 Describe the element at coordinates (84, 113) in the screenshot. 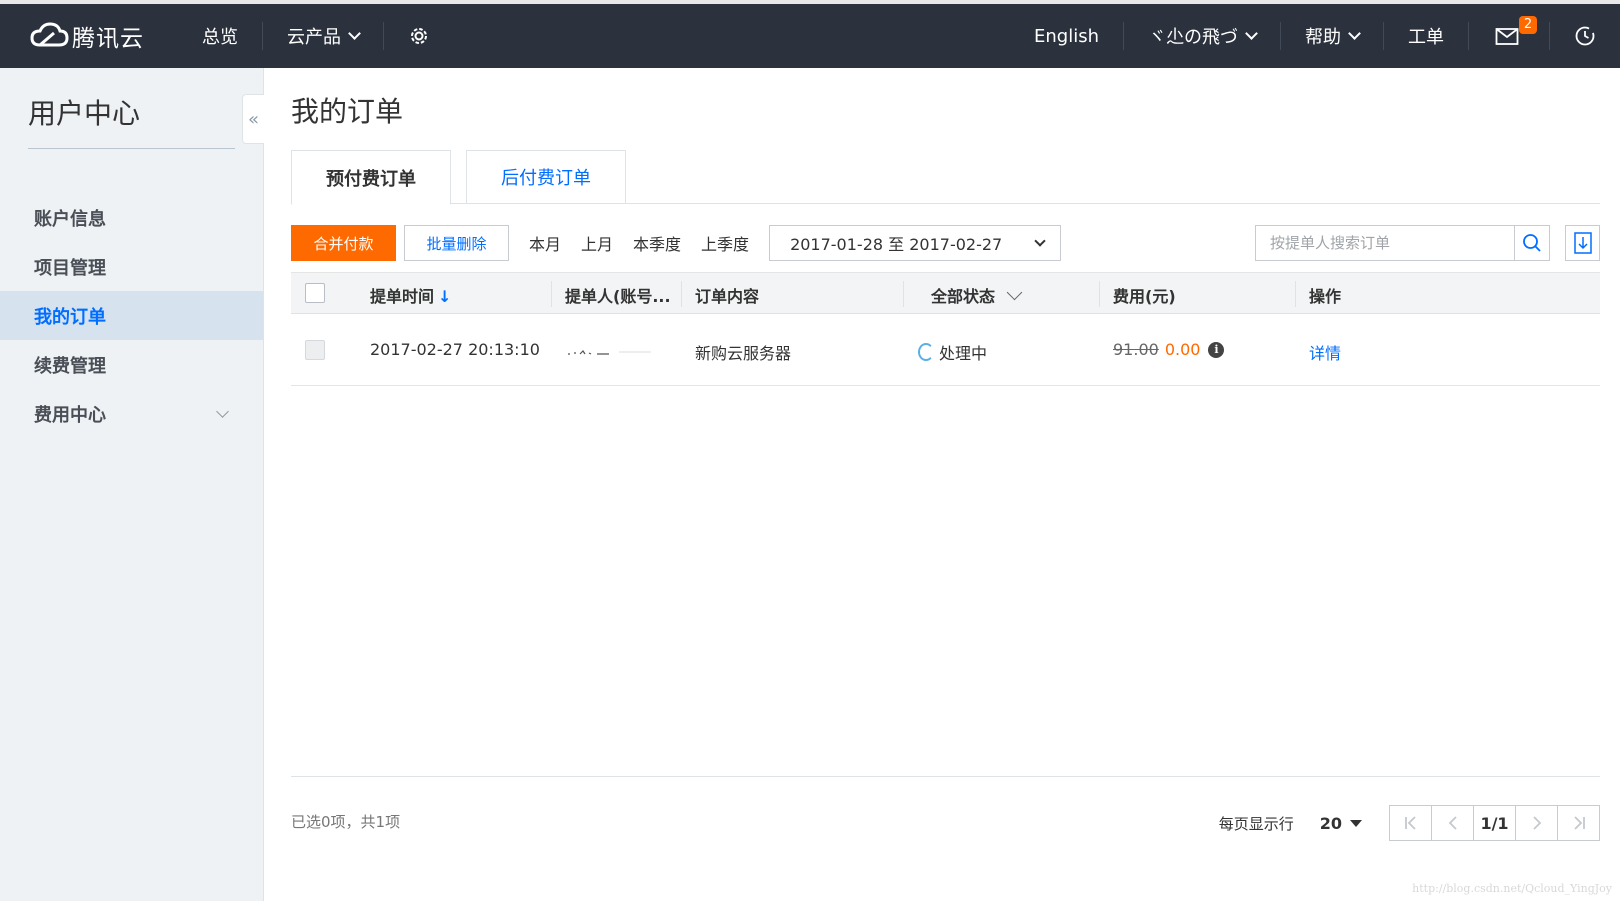

I see `sidebar-title: 用户中心` at that location.